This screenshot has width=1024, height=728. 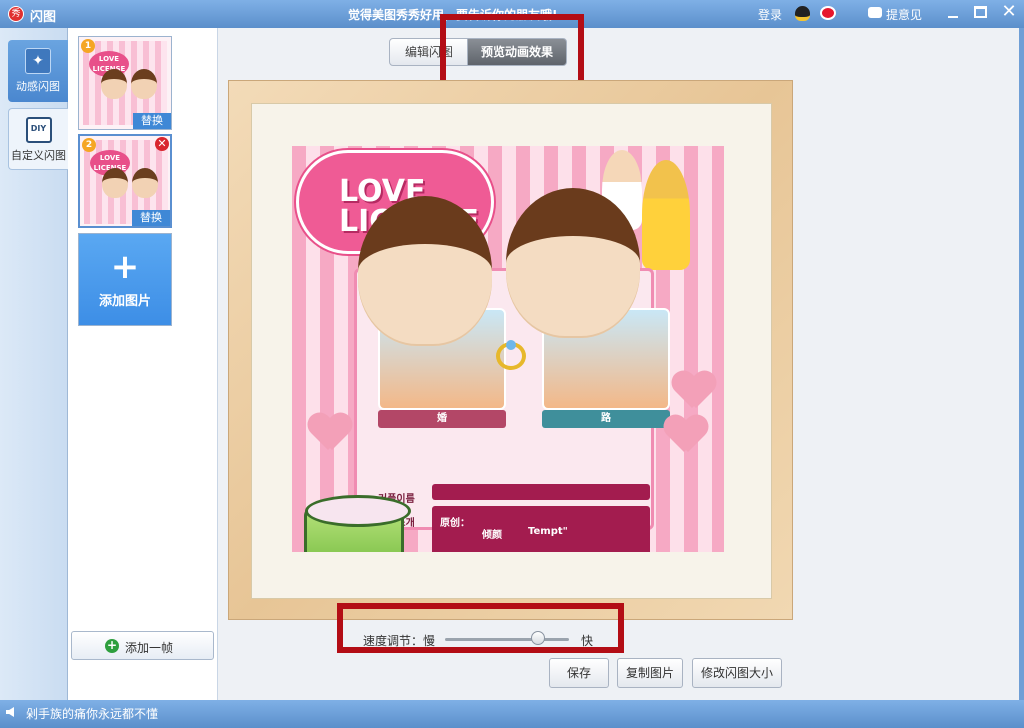 I want to click on add-image-button: + 添加图片, so click(x=125, y=279).